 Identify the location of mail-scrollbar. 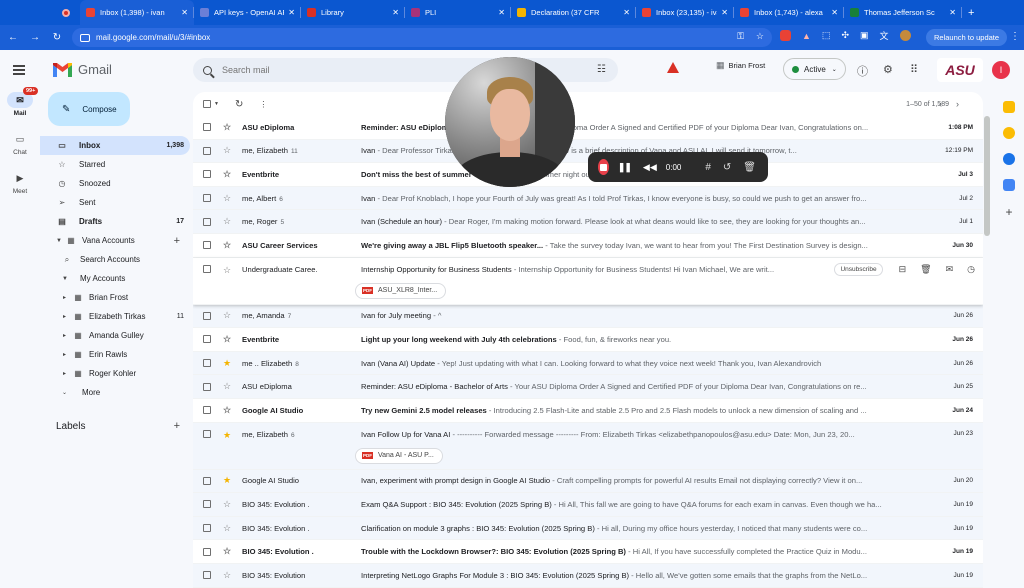
(987, 176).